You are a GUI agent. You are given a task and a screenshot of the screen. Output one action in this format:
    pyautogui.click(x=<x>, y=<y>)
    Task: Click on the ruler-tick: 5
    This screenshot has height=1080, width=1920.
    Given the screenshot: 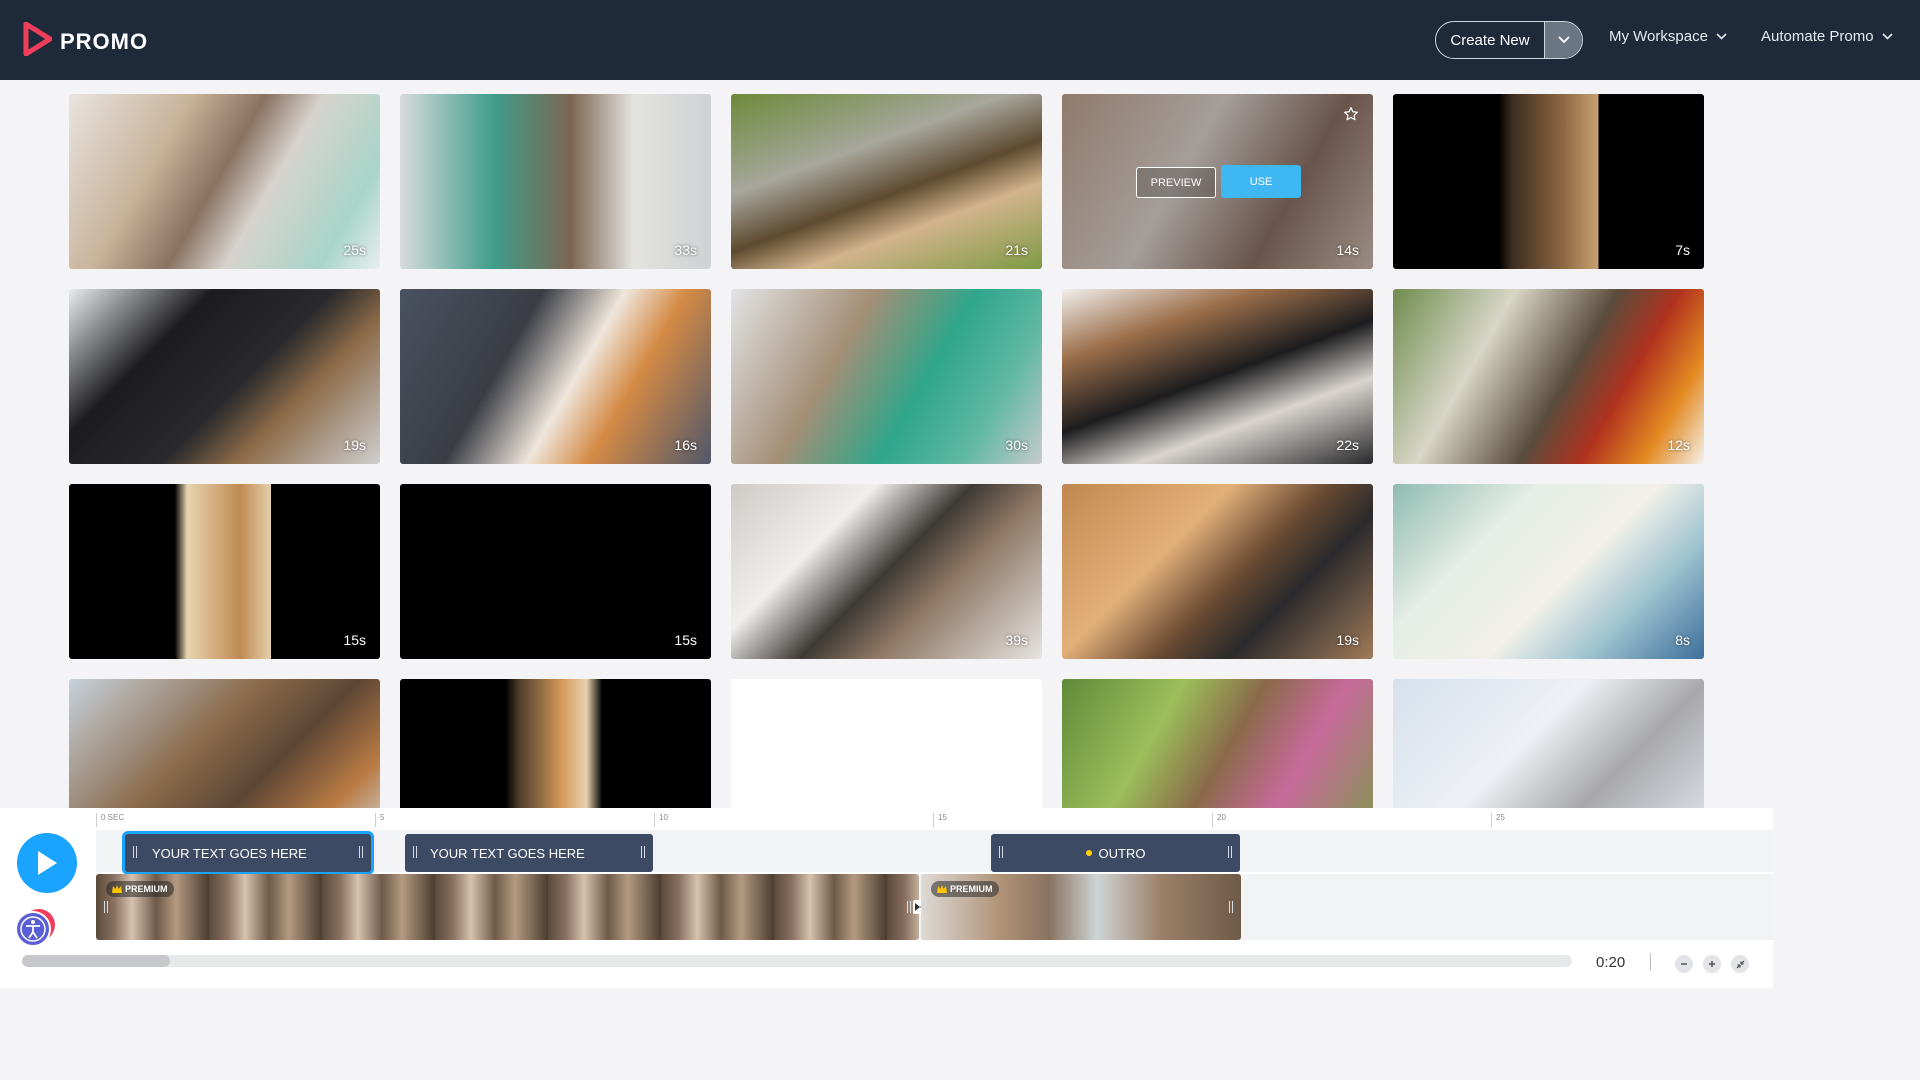 What is the action you would take?
    pyautogui.click(x=379, y=820)
    